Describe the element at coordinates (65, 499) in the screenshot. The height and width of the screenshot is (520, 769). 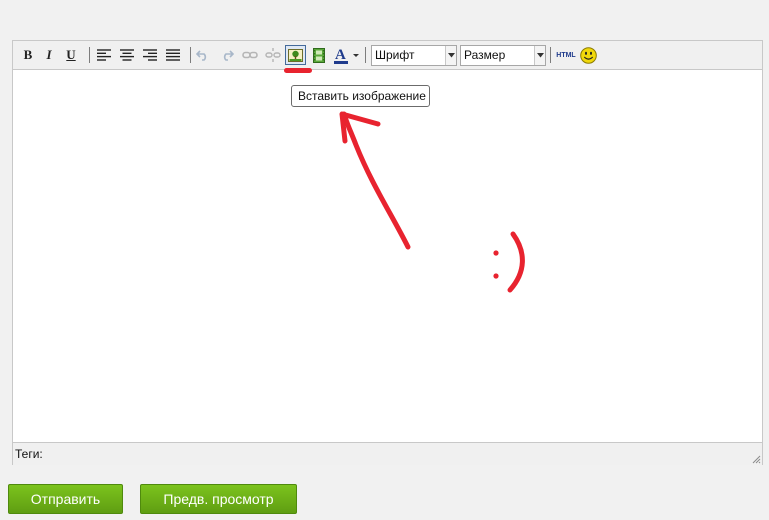
I see `submit-button: Отправить` at that location.